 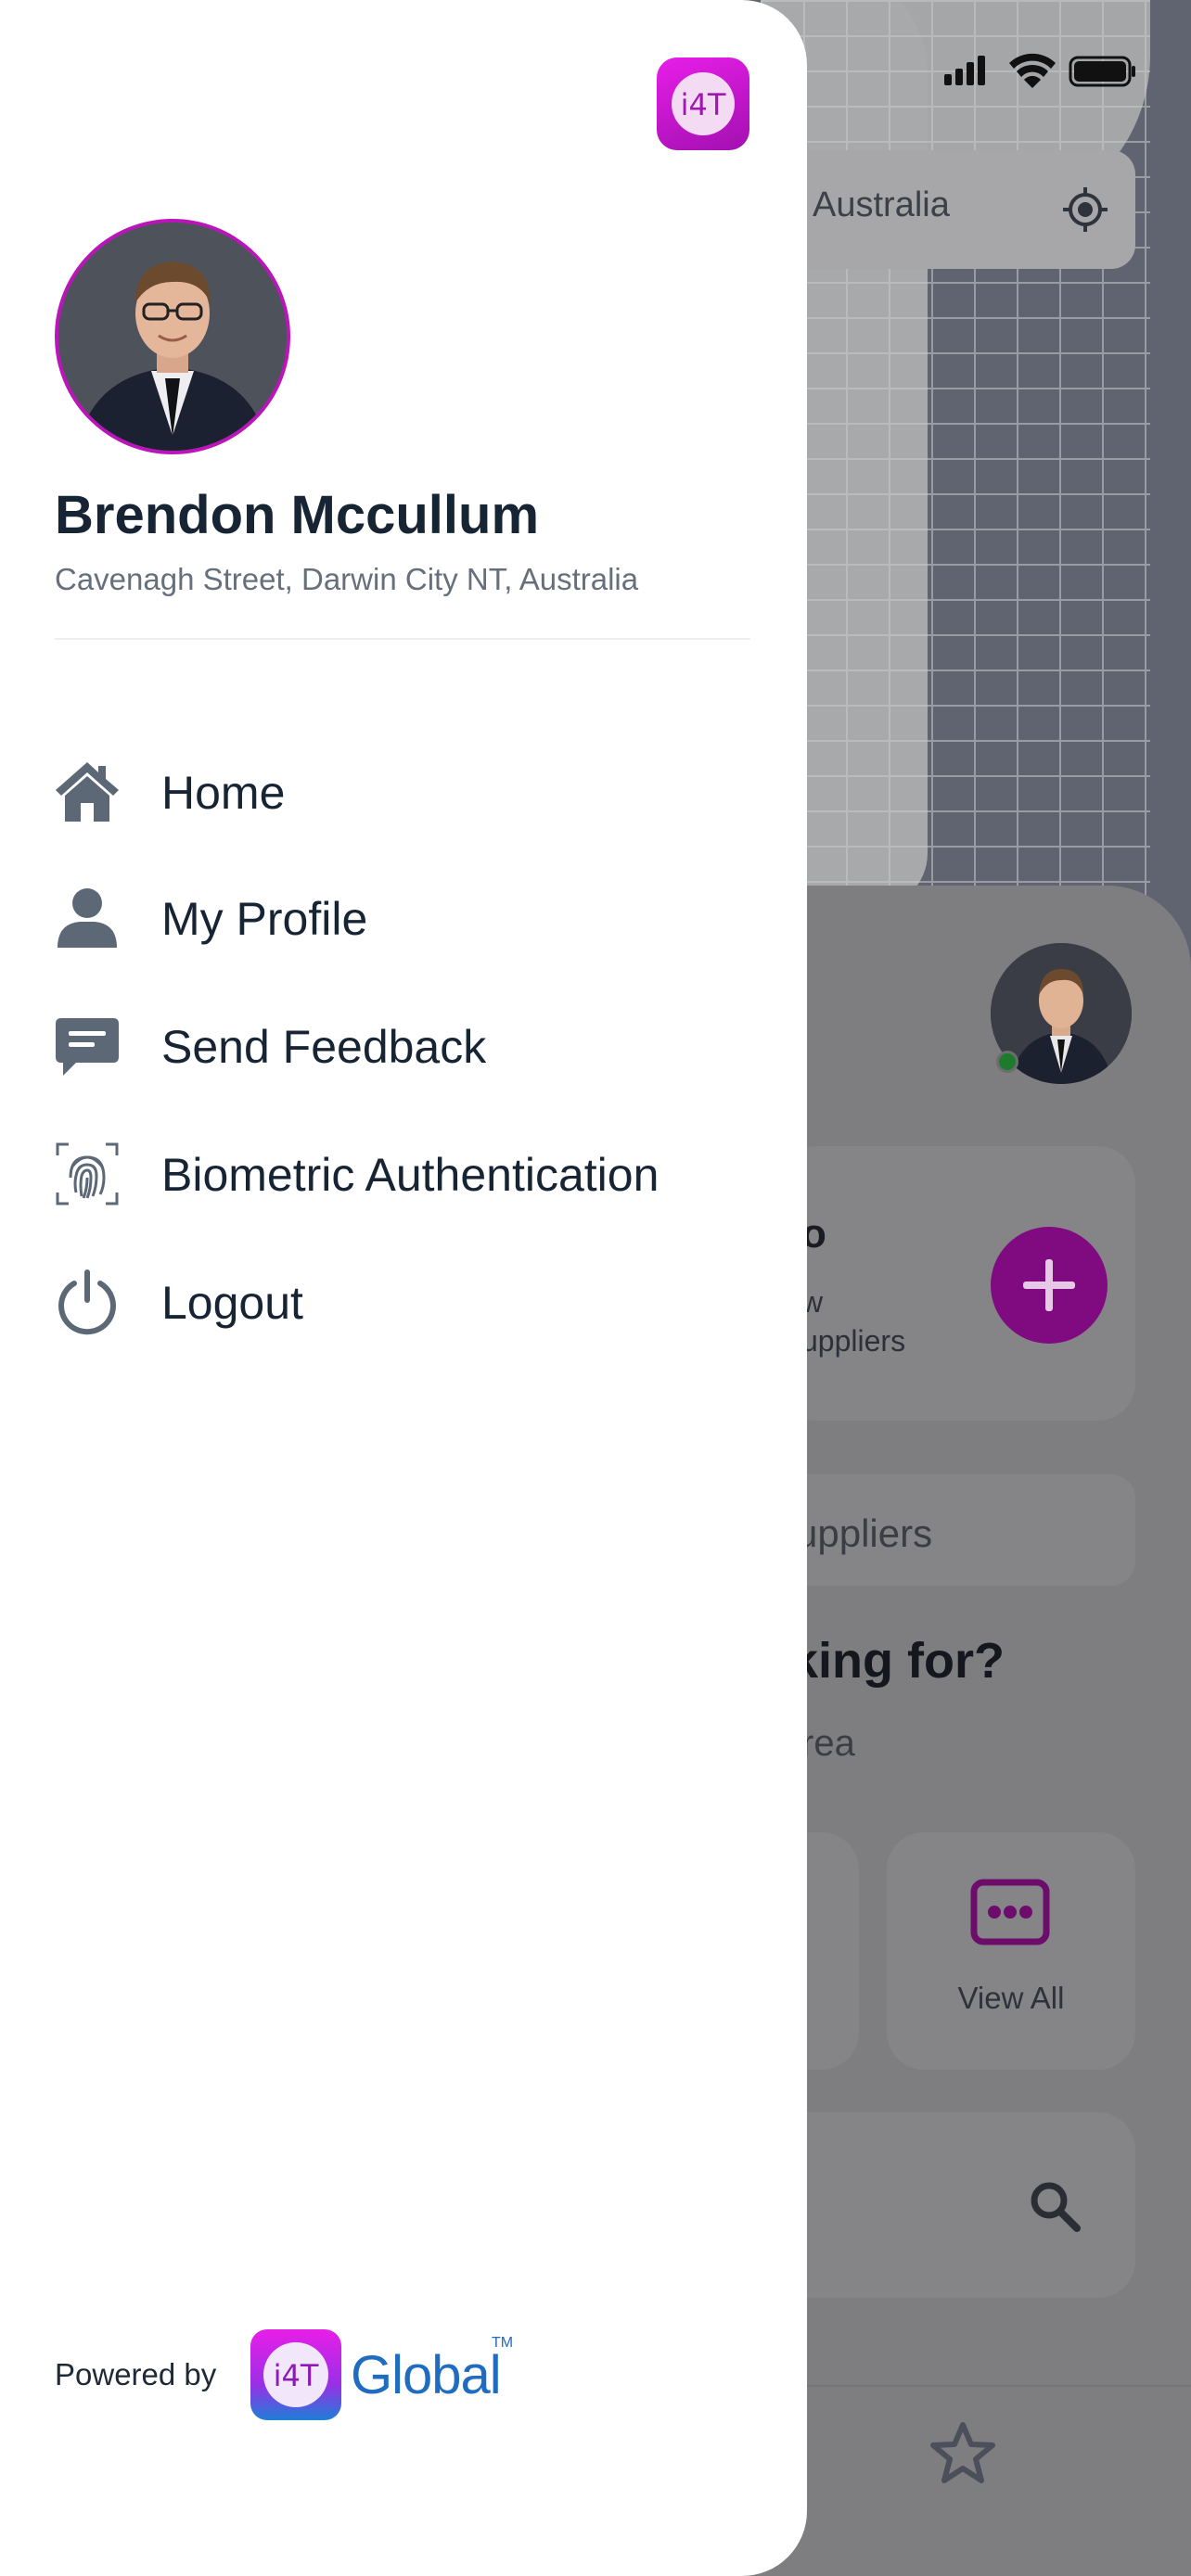 I want to click on app-logo-text: i4T, so click(x=703, y=105).